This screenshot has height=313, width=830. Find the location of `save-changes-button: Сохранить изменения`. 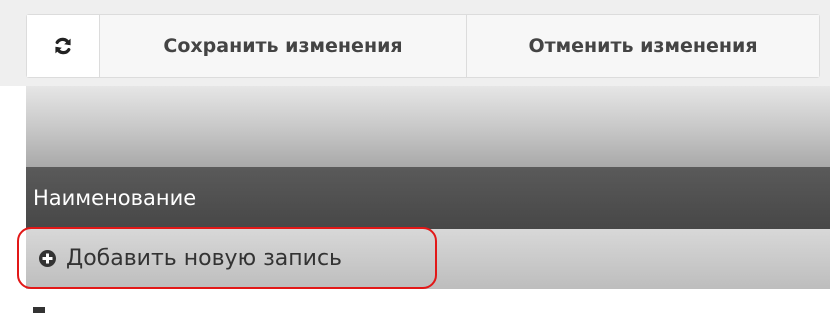

save-changes-button: Сохранить изменения is located at coordinates (283, 46).